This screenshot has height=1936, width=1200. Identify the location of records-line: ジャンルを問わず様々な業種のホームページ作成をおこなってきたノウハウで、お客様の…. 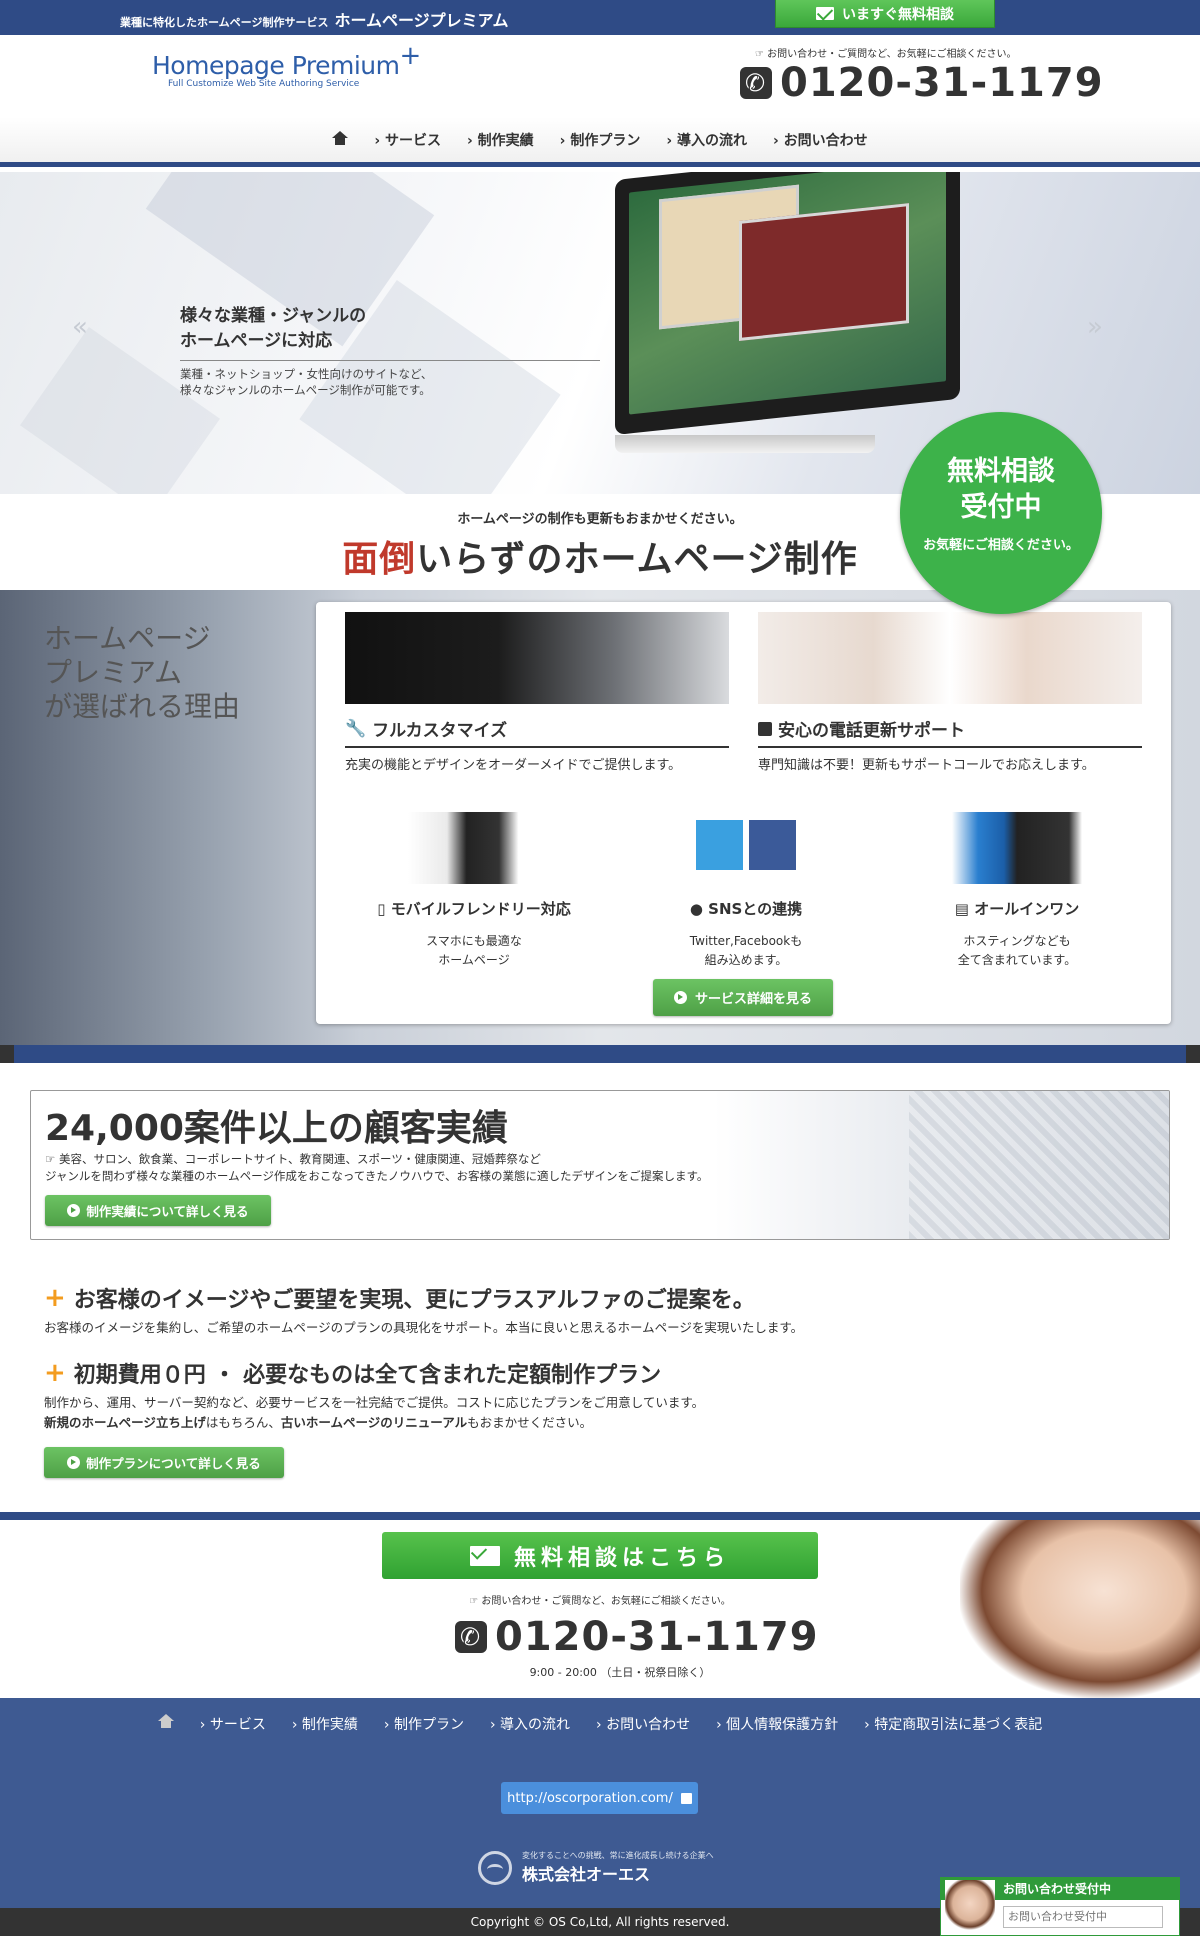
(377, 1176).